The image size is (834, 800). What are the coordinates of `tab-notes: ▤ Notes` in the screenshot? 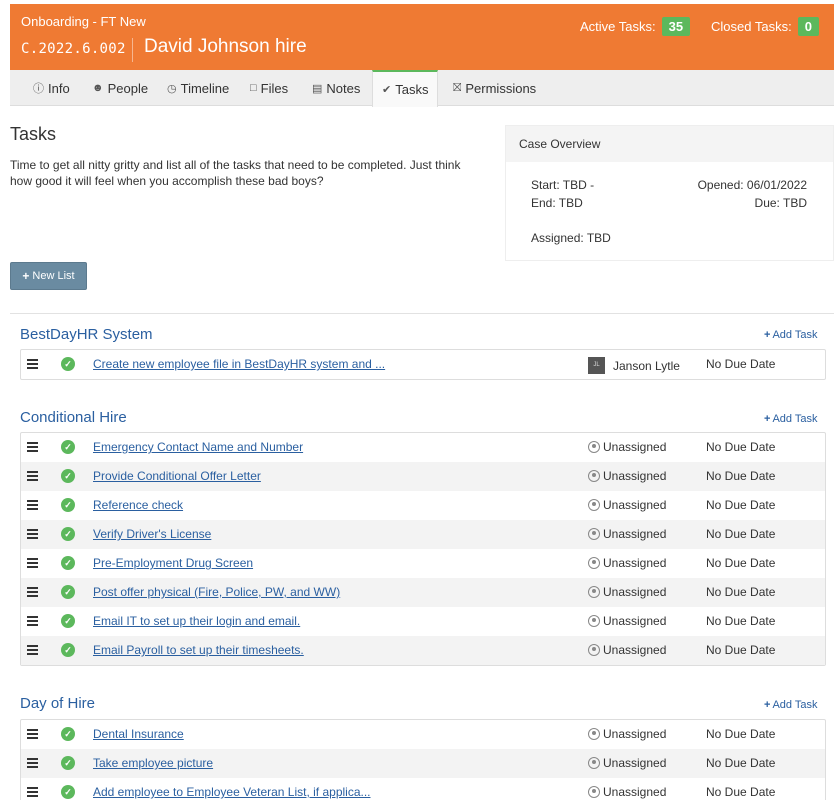 It's located at (336, 88).